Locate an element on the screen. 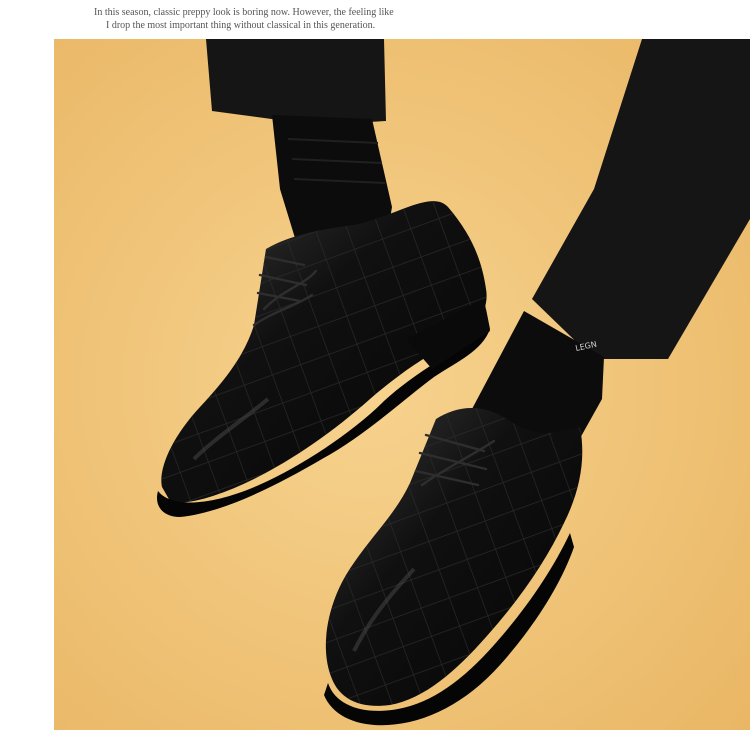 This screenshot has width=750, height=737. left-trouser is located at coordinates (296, 82).